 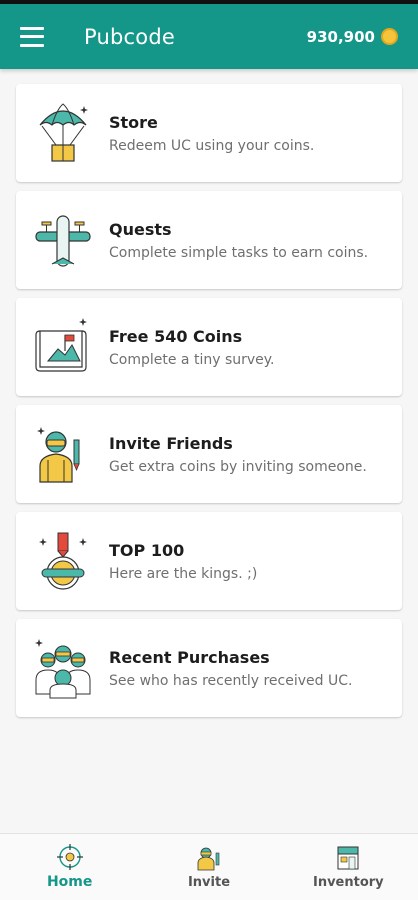 What do you see at coordinates (171, 443) in the screenshot?
I see `card-title: Invite Friends` at bounding box center [171, 443].